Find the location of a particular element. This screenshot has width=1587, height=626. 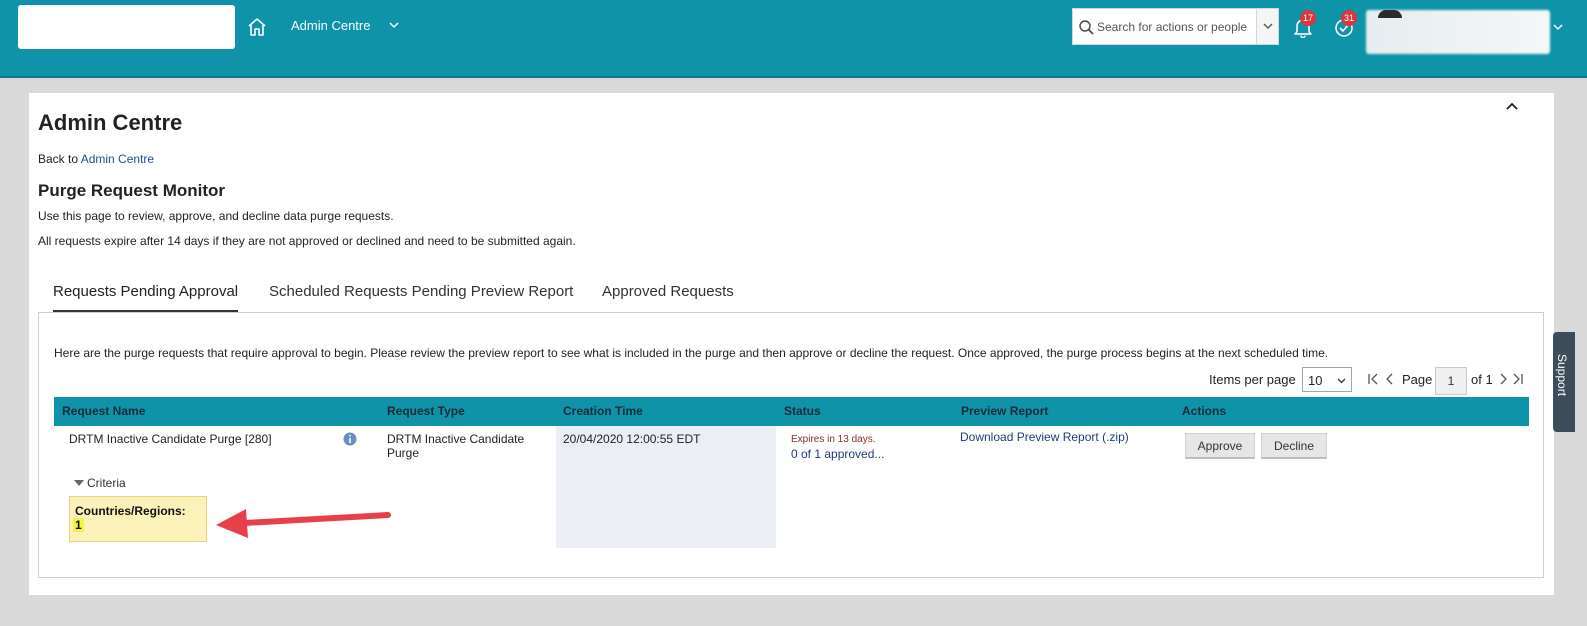

notifications-badge: 17 is located at coordinates (1308, 18).